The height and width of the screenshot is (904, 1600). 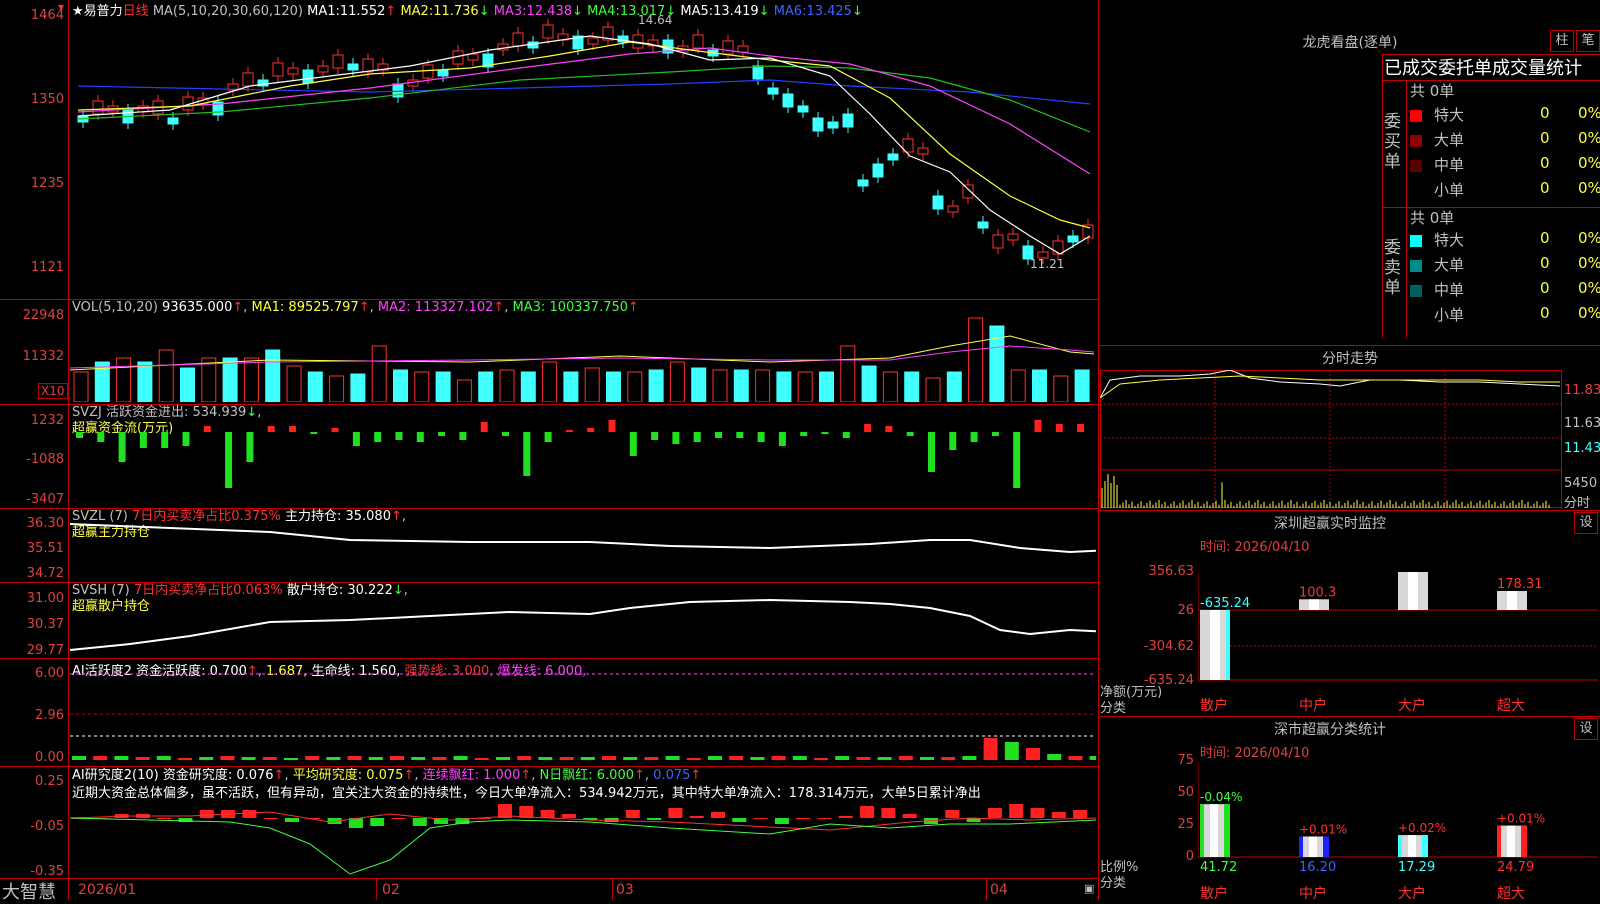 What do you see at coordinates (1416, 241) in the screenshot?
I see `order-color-swatch` at bounding box center [1416, 241].